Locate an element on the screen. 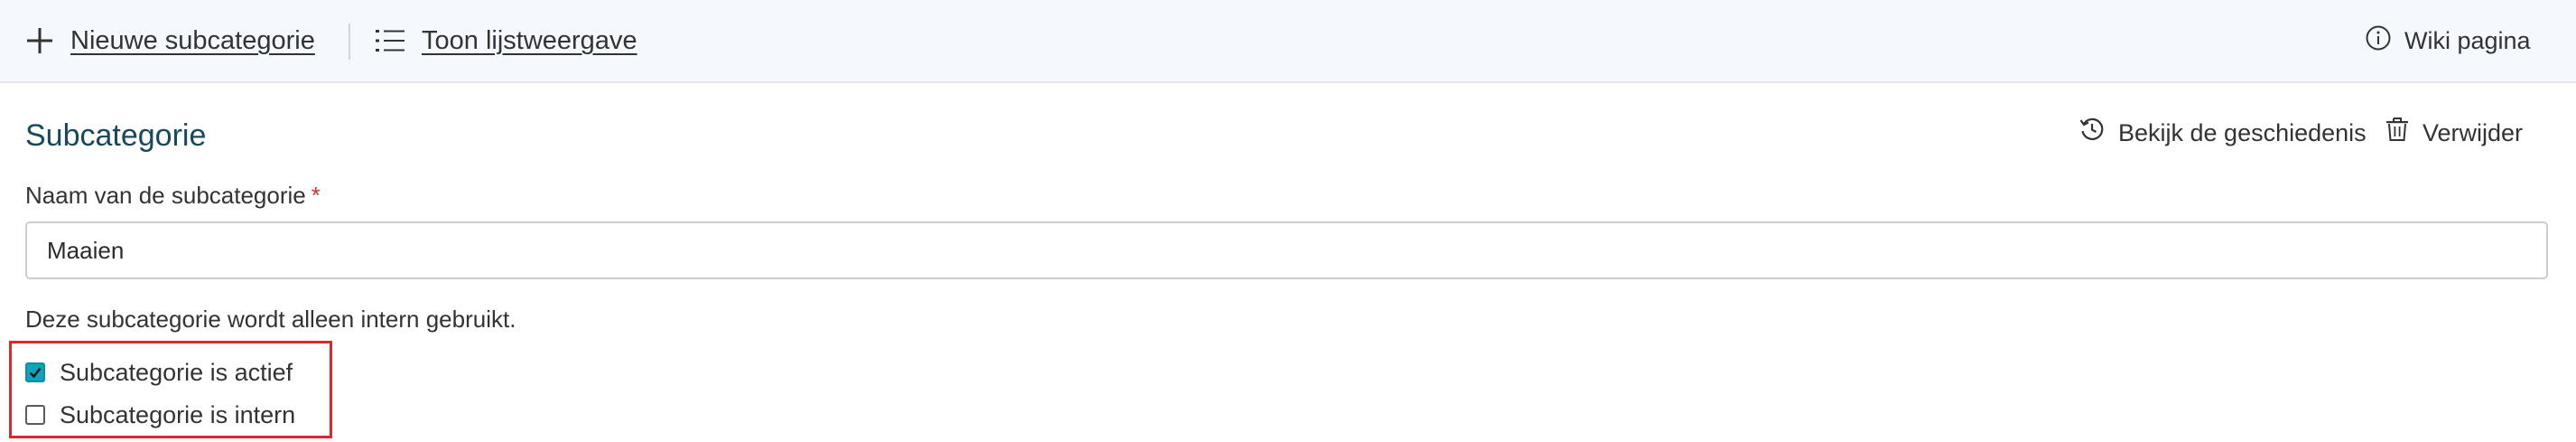  active-checkbox-label: Subcategorie is actief is located at coordinates (176, 372).